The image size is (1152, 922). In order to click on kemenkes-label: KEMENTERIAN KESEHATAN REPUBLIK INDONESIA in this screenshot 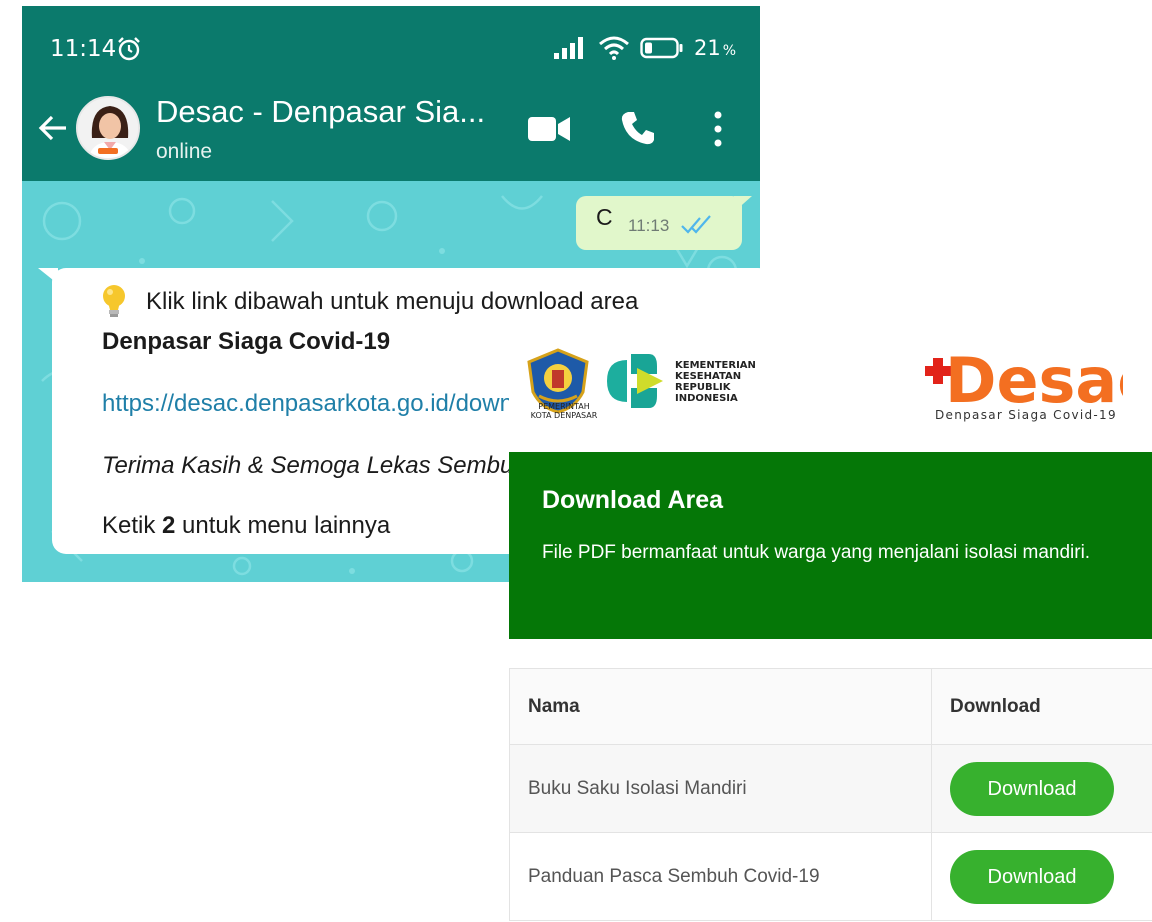, I will do `click(715, 382)`.